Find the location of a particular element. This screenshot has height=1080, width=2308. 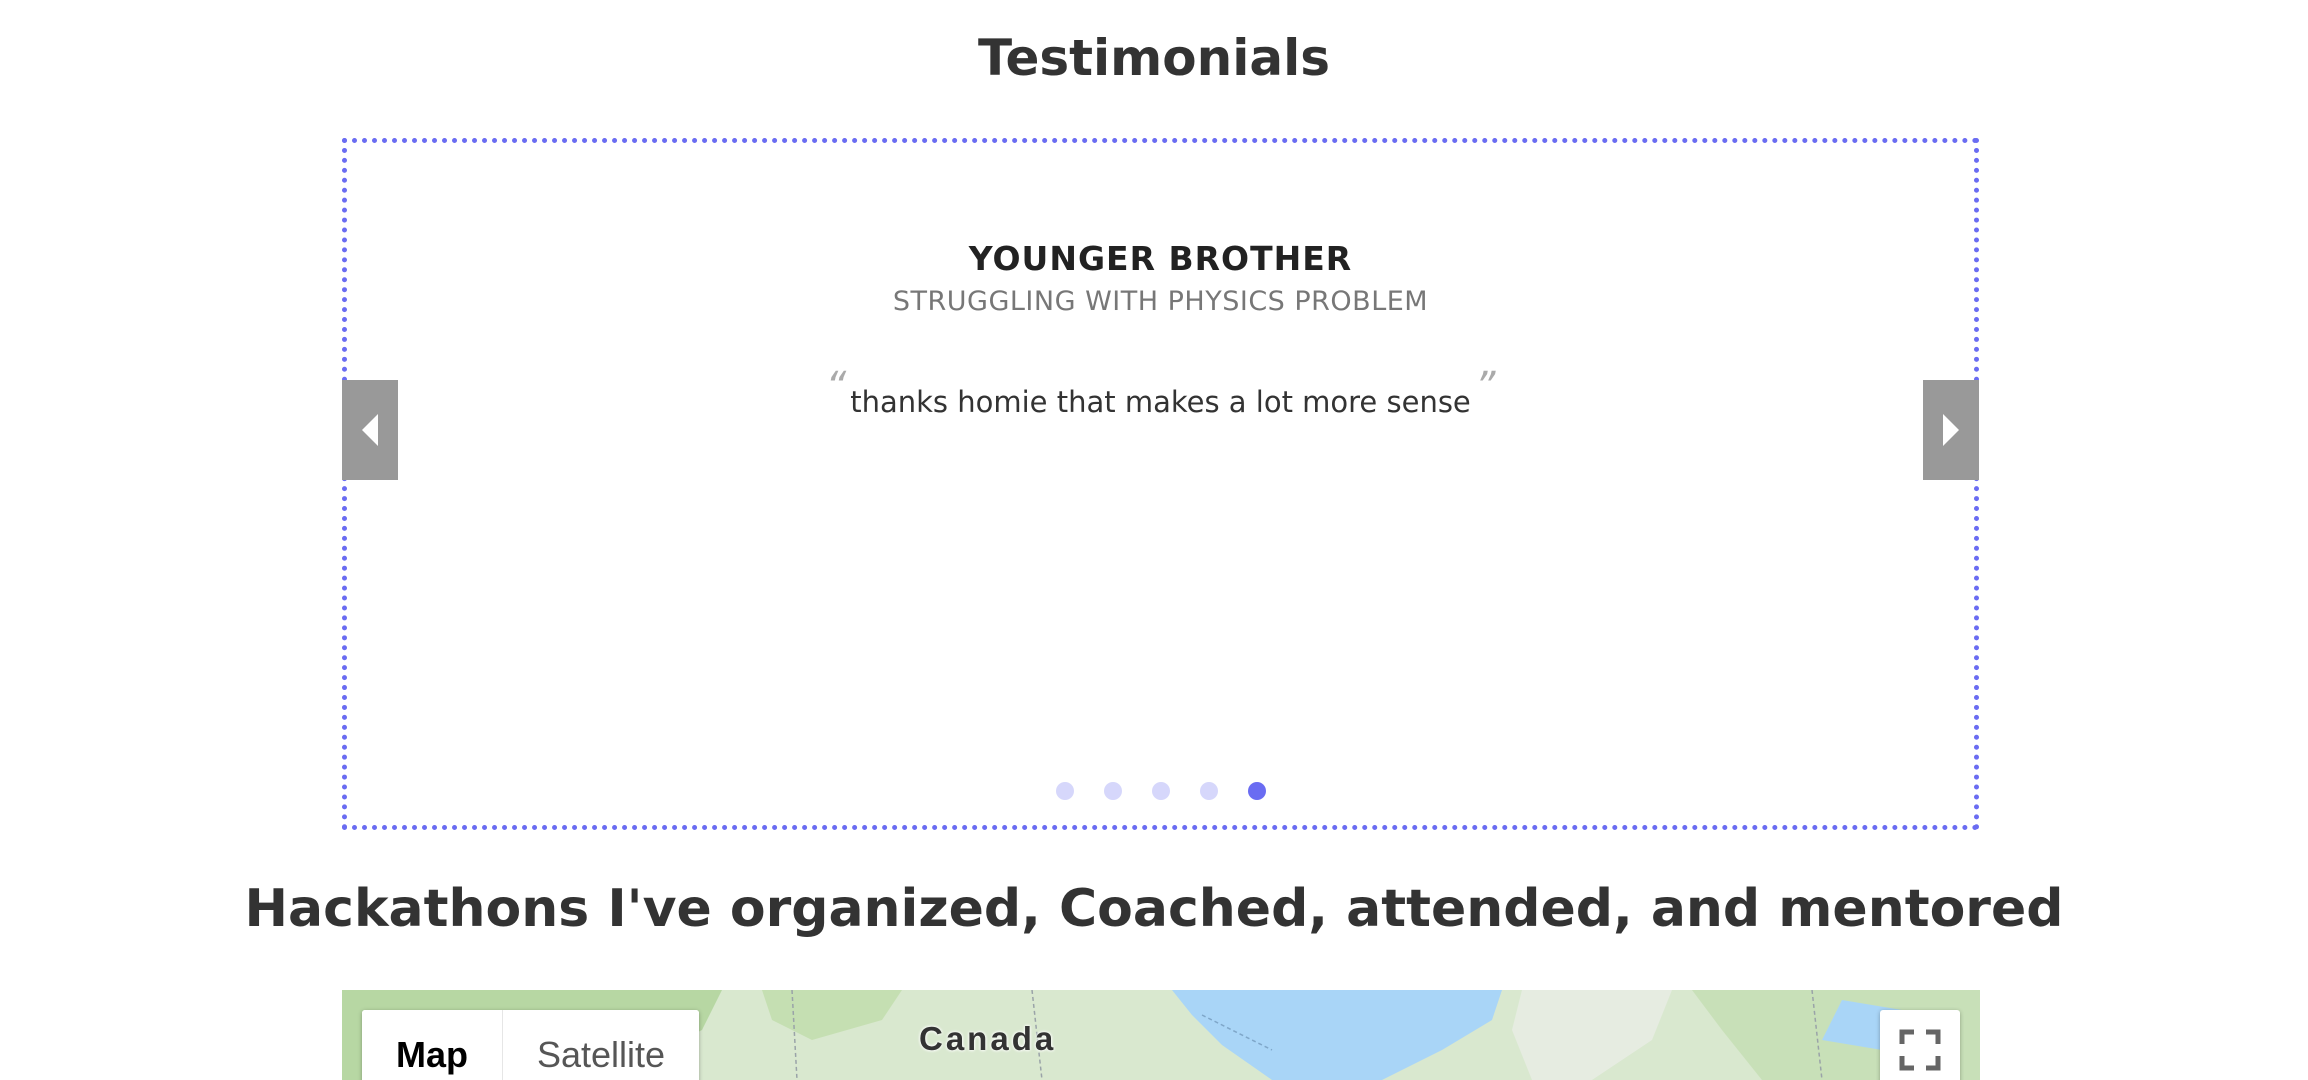

map-type-map-button: Map is located at coordinates (432, 1045).